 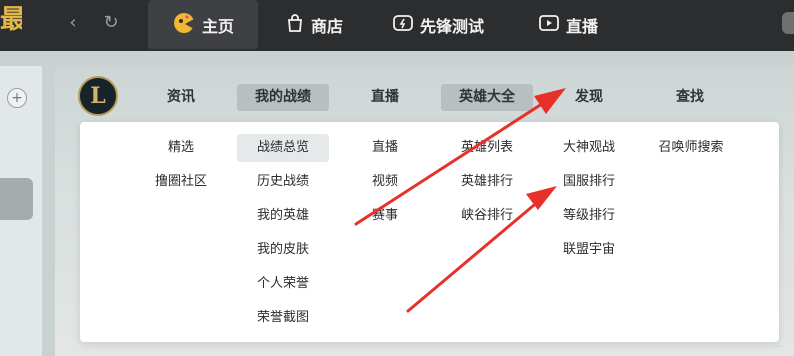 I want to click on tab-live-label: 直播, so click(x=582, y=26).